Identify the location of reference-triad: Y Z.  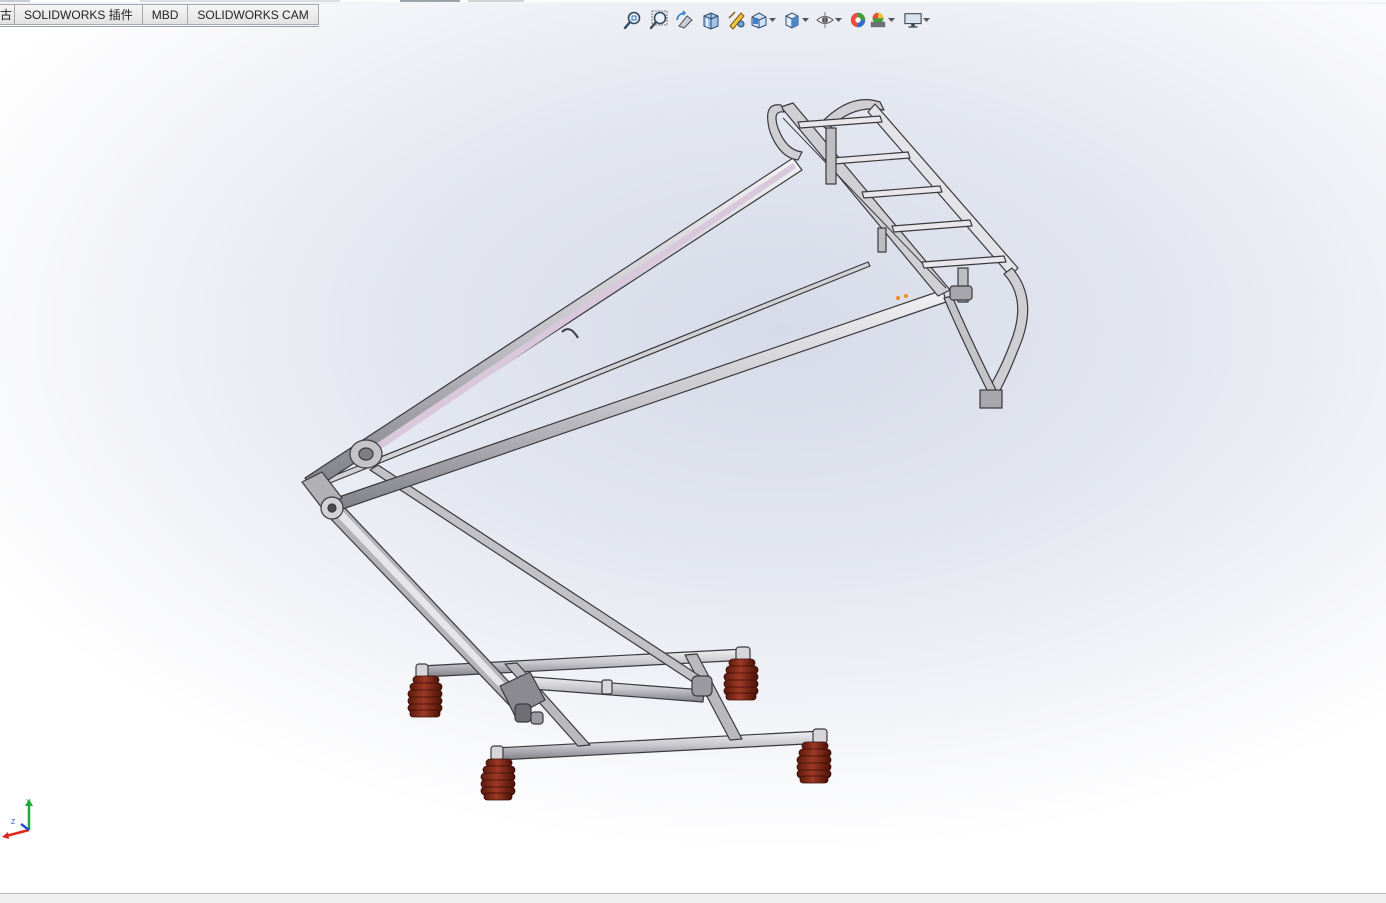
(17, 819).